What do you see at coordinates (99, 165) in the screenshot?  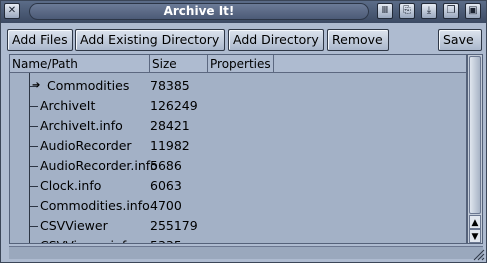 I see `item-name: AudioRecorder.info` at bounding box center [99, 165].